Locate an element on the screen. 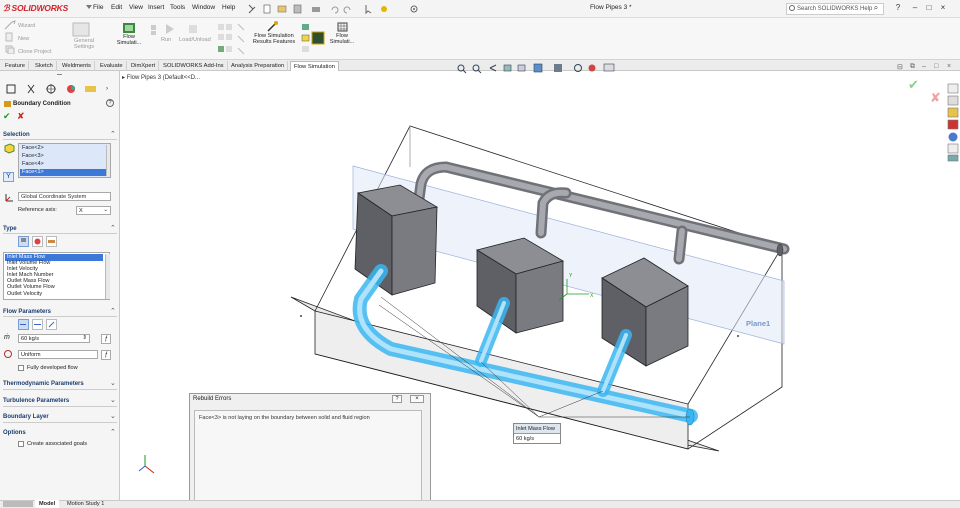  clone-project-button: Clone Project is located at coordinates (35, 52).